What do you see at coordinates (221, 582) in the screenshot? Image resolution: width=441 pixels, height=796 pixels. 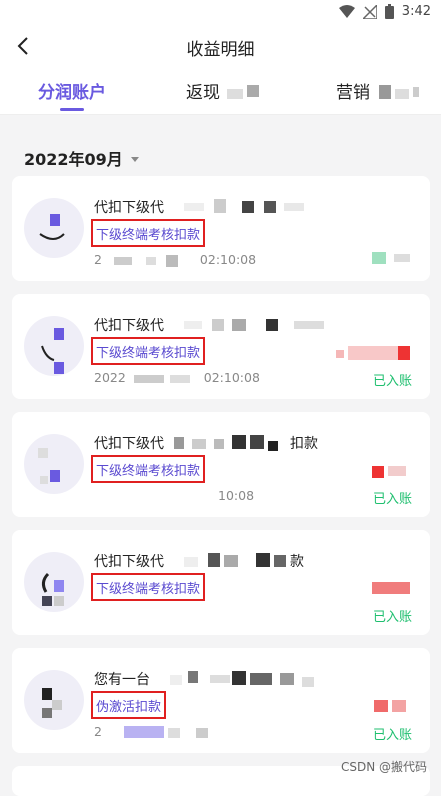 I see `record-card: 代扣下级代 款 下级终端考核扣款 已入账` at bounding box center [221, 582].